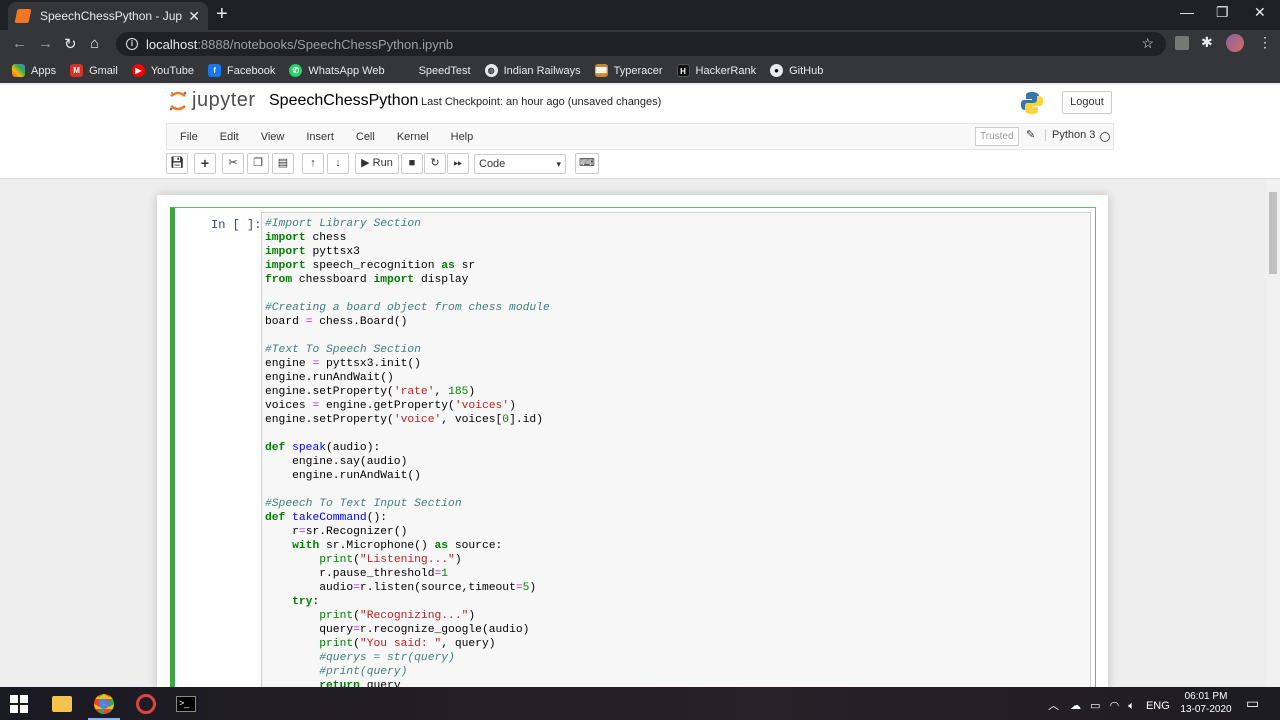 The height and width of the screenshot is (720, 1280). What do you see at coordinates (62, 704) in the screenshot?
I see `file-explorer-icon` at bounding box center [62, 704].